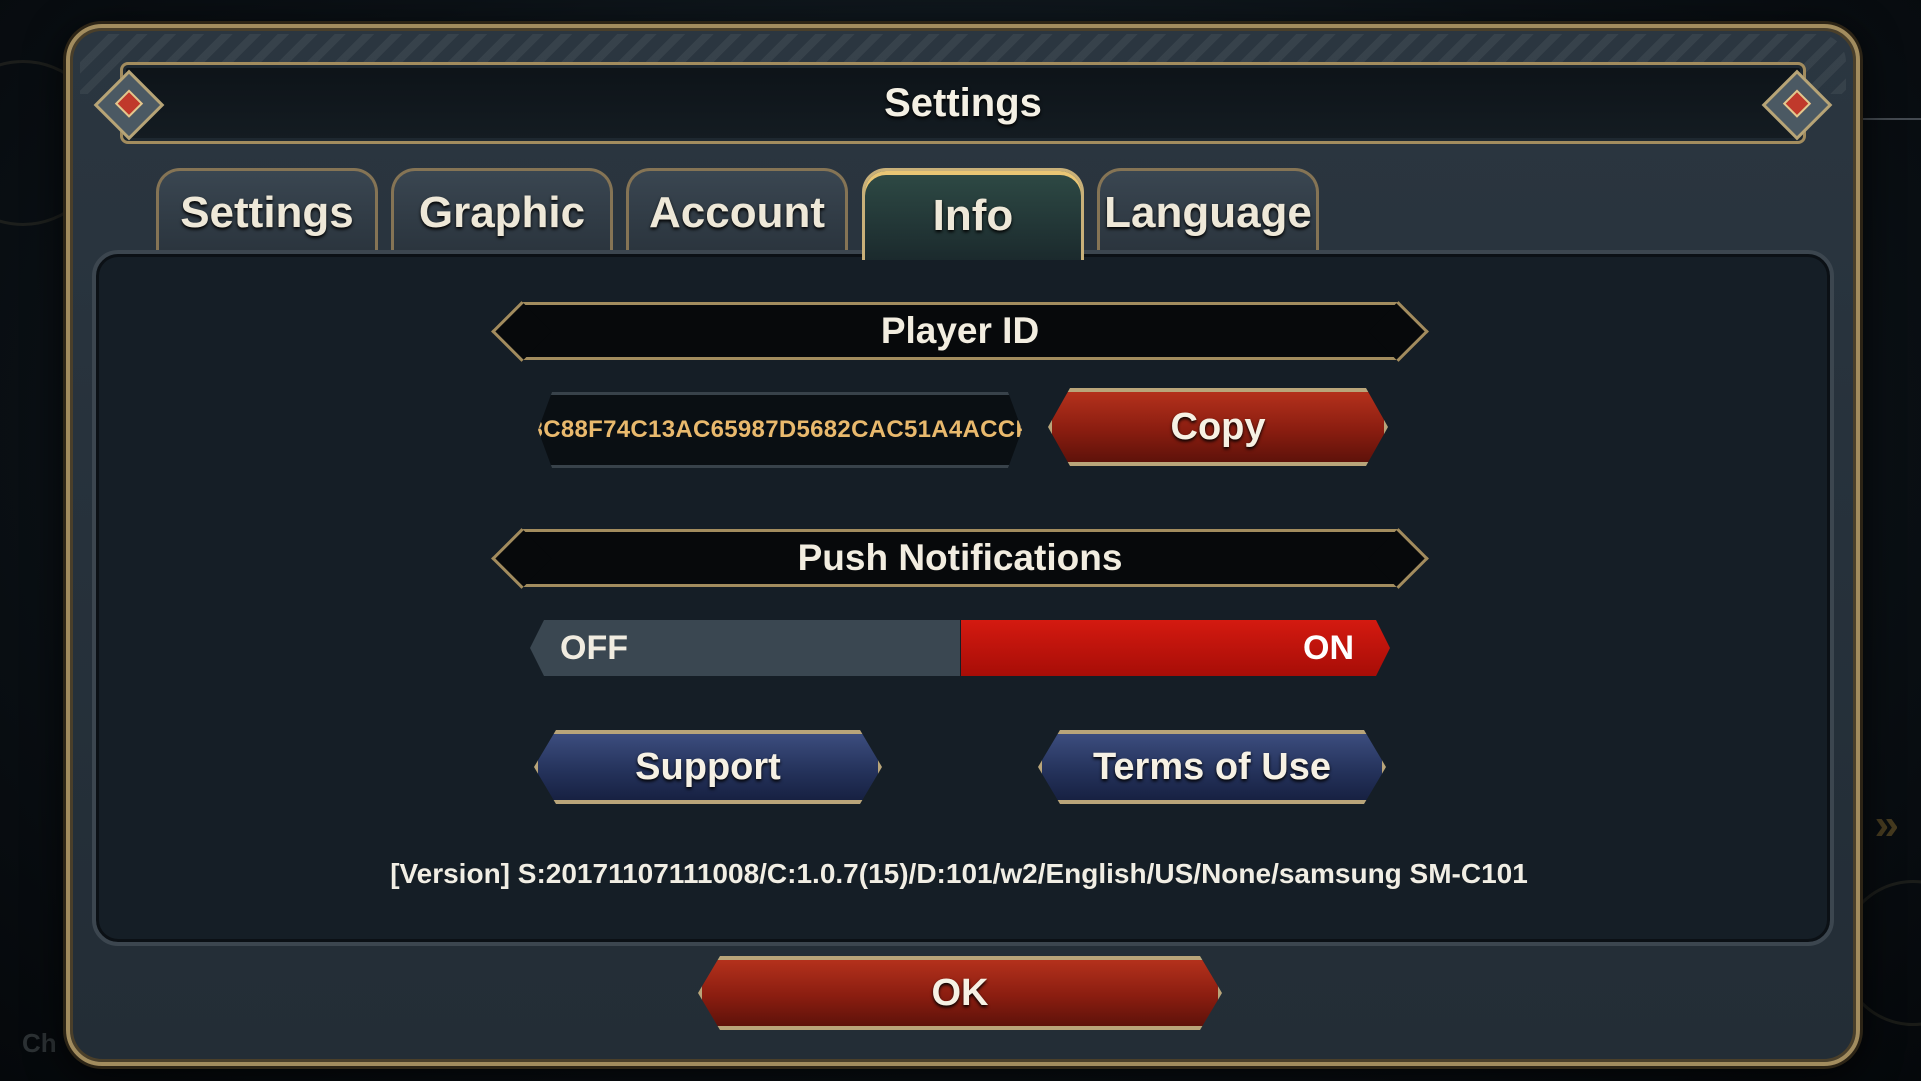 The image size is (1921, 1081). What do you see at coordinates (502, 211) in the screenshot?
I see `tab-graphic: Graphic` at bounding box center [502, 211].